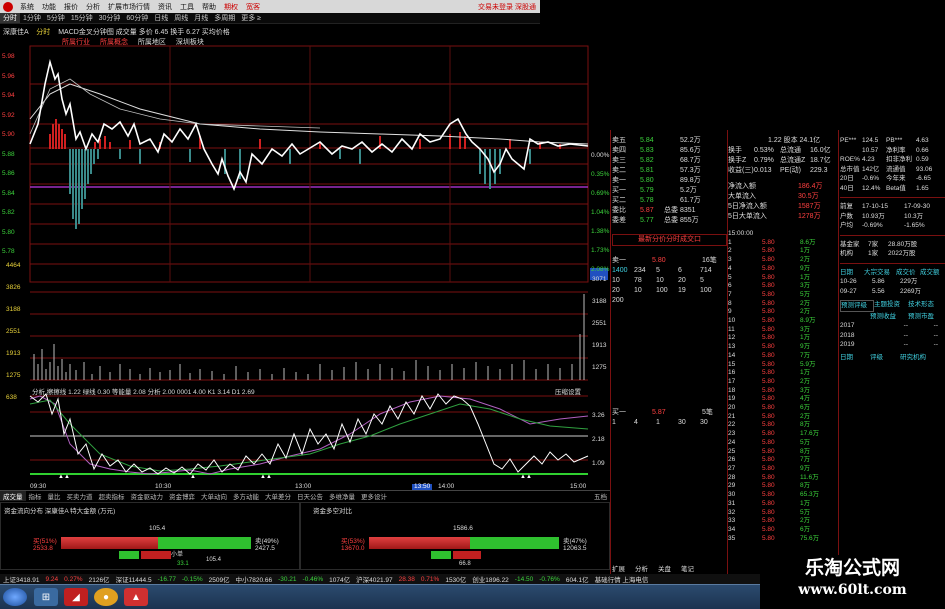 This screenshot has width=945, height=609. I want to click on menu-item-system: 系统, so click(27, 7).